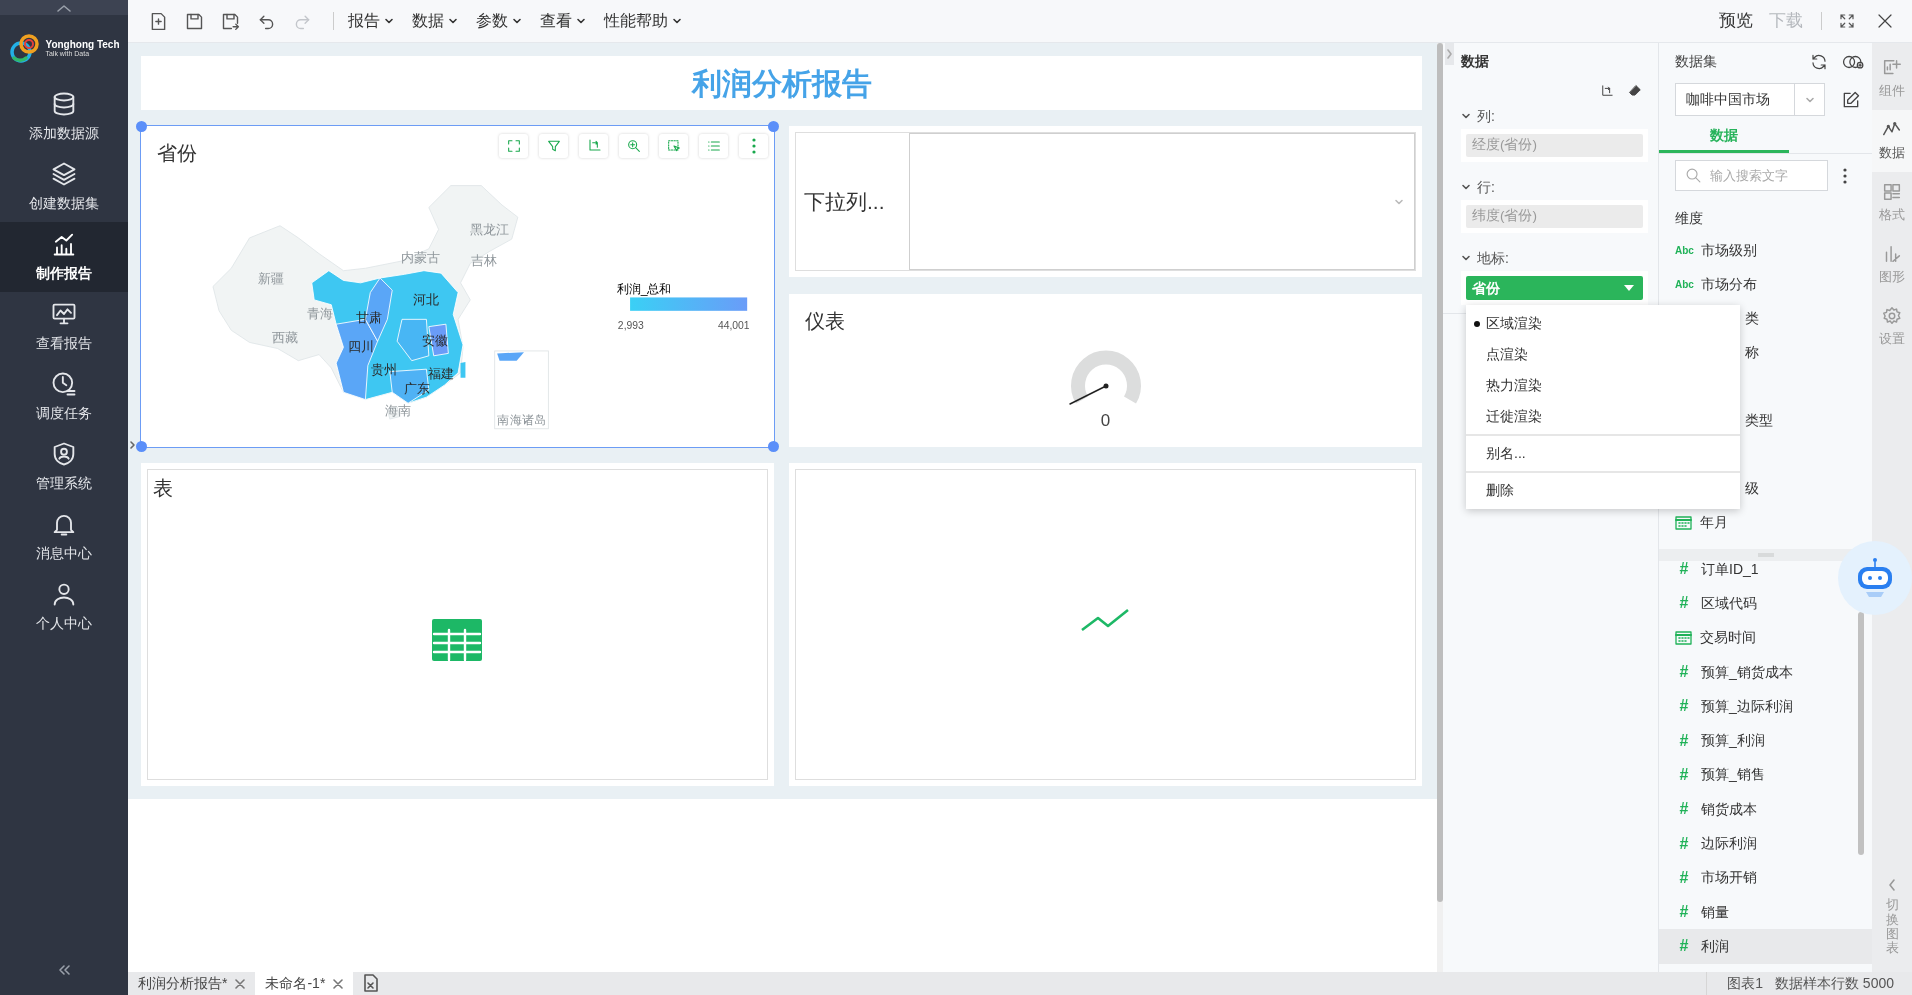  Describe the element at coordinates (483, 260) in the screenshot. I see `province-label: 吉林` at that location.